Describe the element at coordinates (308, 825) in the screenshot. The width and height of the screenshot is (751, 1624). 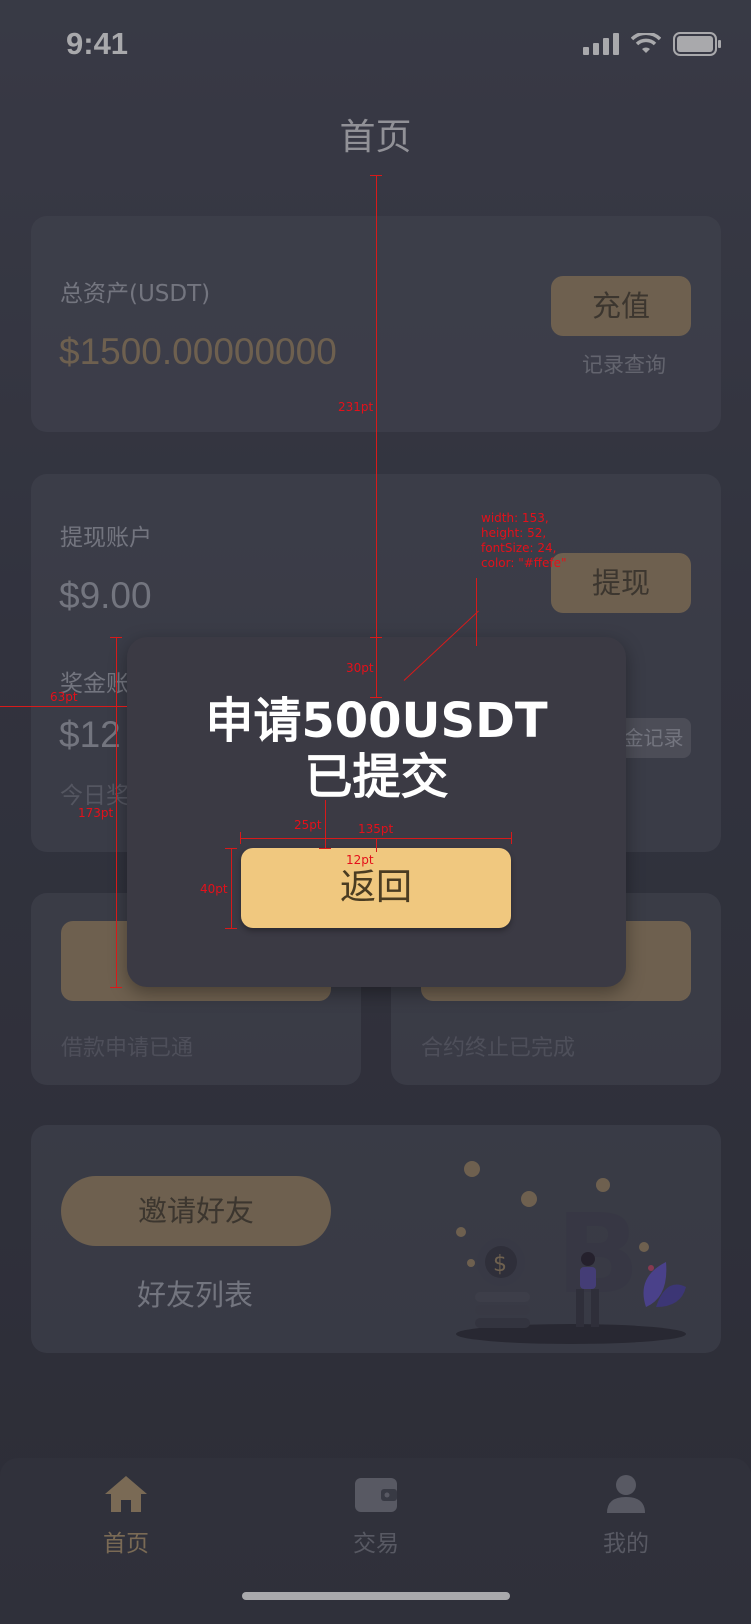
I see `annotation-25pt: 25pt` at that location.